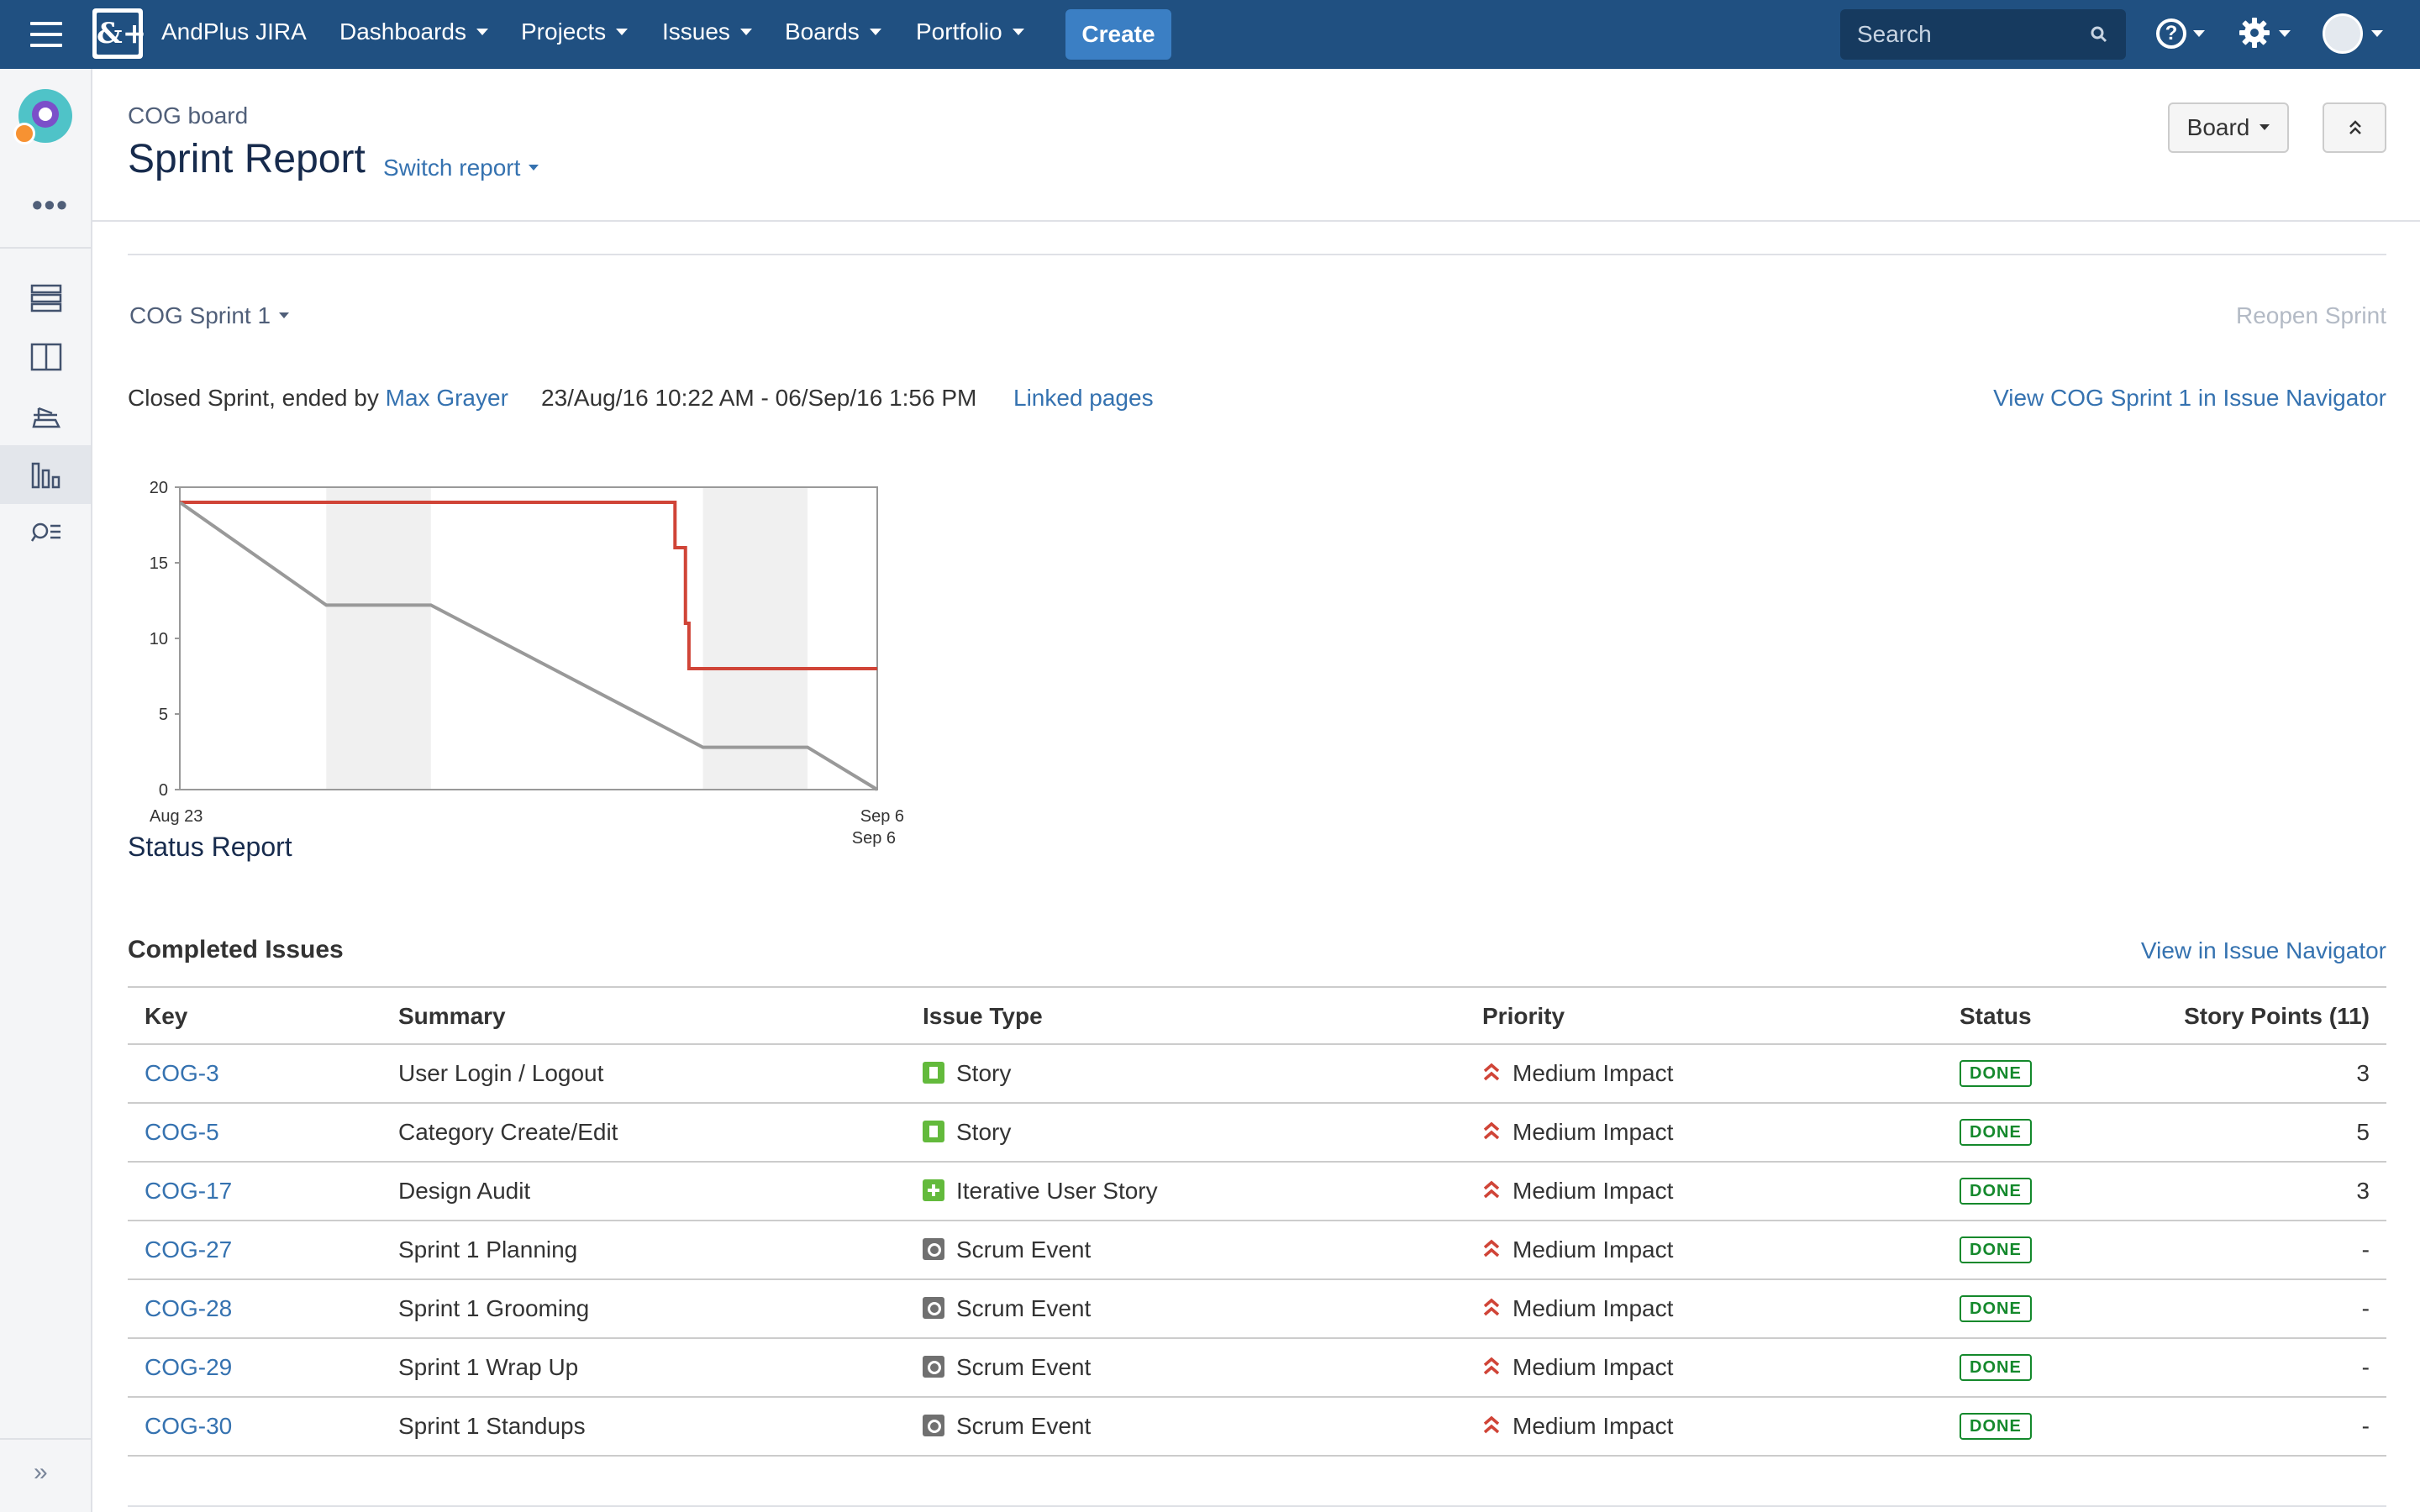  Describe the element at coordinates (188, 115) in the screenshot. I see `breadcrumb: COG board` at that location.